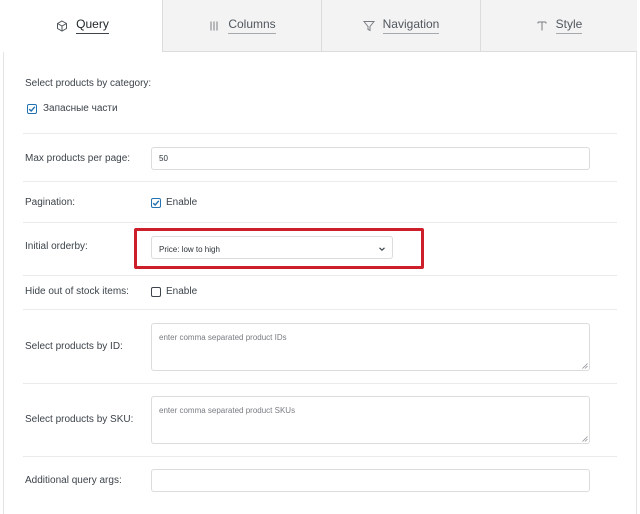 The image size is (640, 514). What do you see at coordinates (370, 347) in the screenshot?
I see `products-by-id-textarea` at bounding box center [370, 347].